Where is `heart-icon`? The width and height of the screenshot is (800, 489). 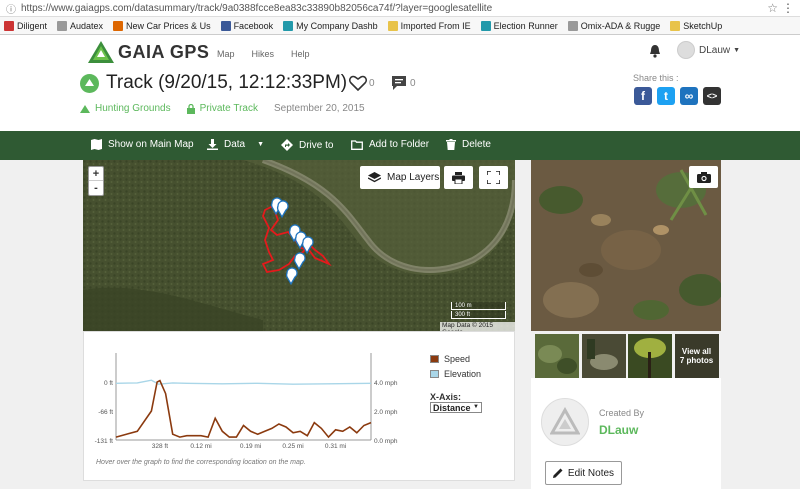
heart-icon is located at coordinates (358, 84).